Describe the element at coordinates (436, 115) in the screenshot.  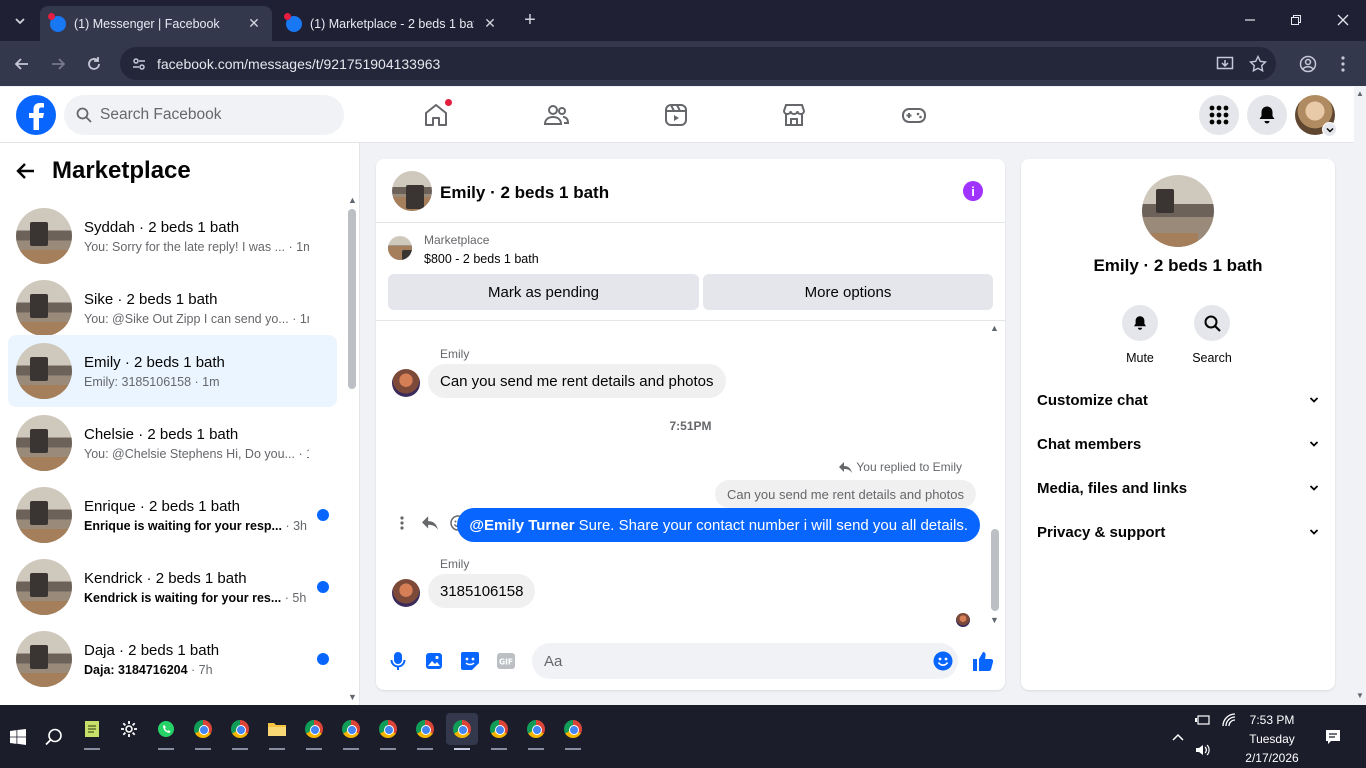
I see `home-nav-icon` at that location.